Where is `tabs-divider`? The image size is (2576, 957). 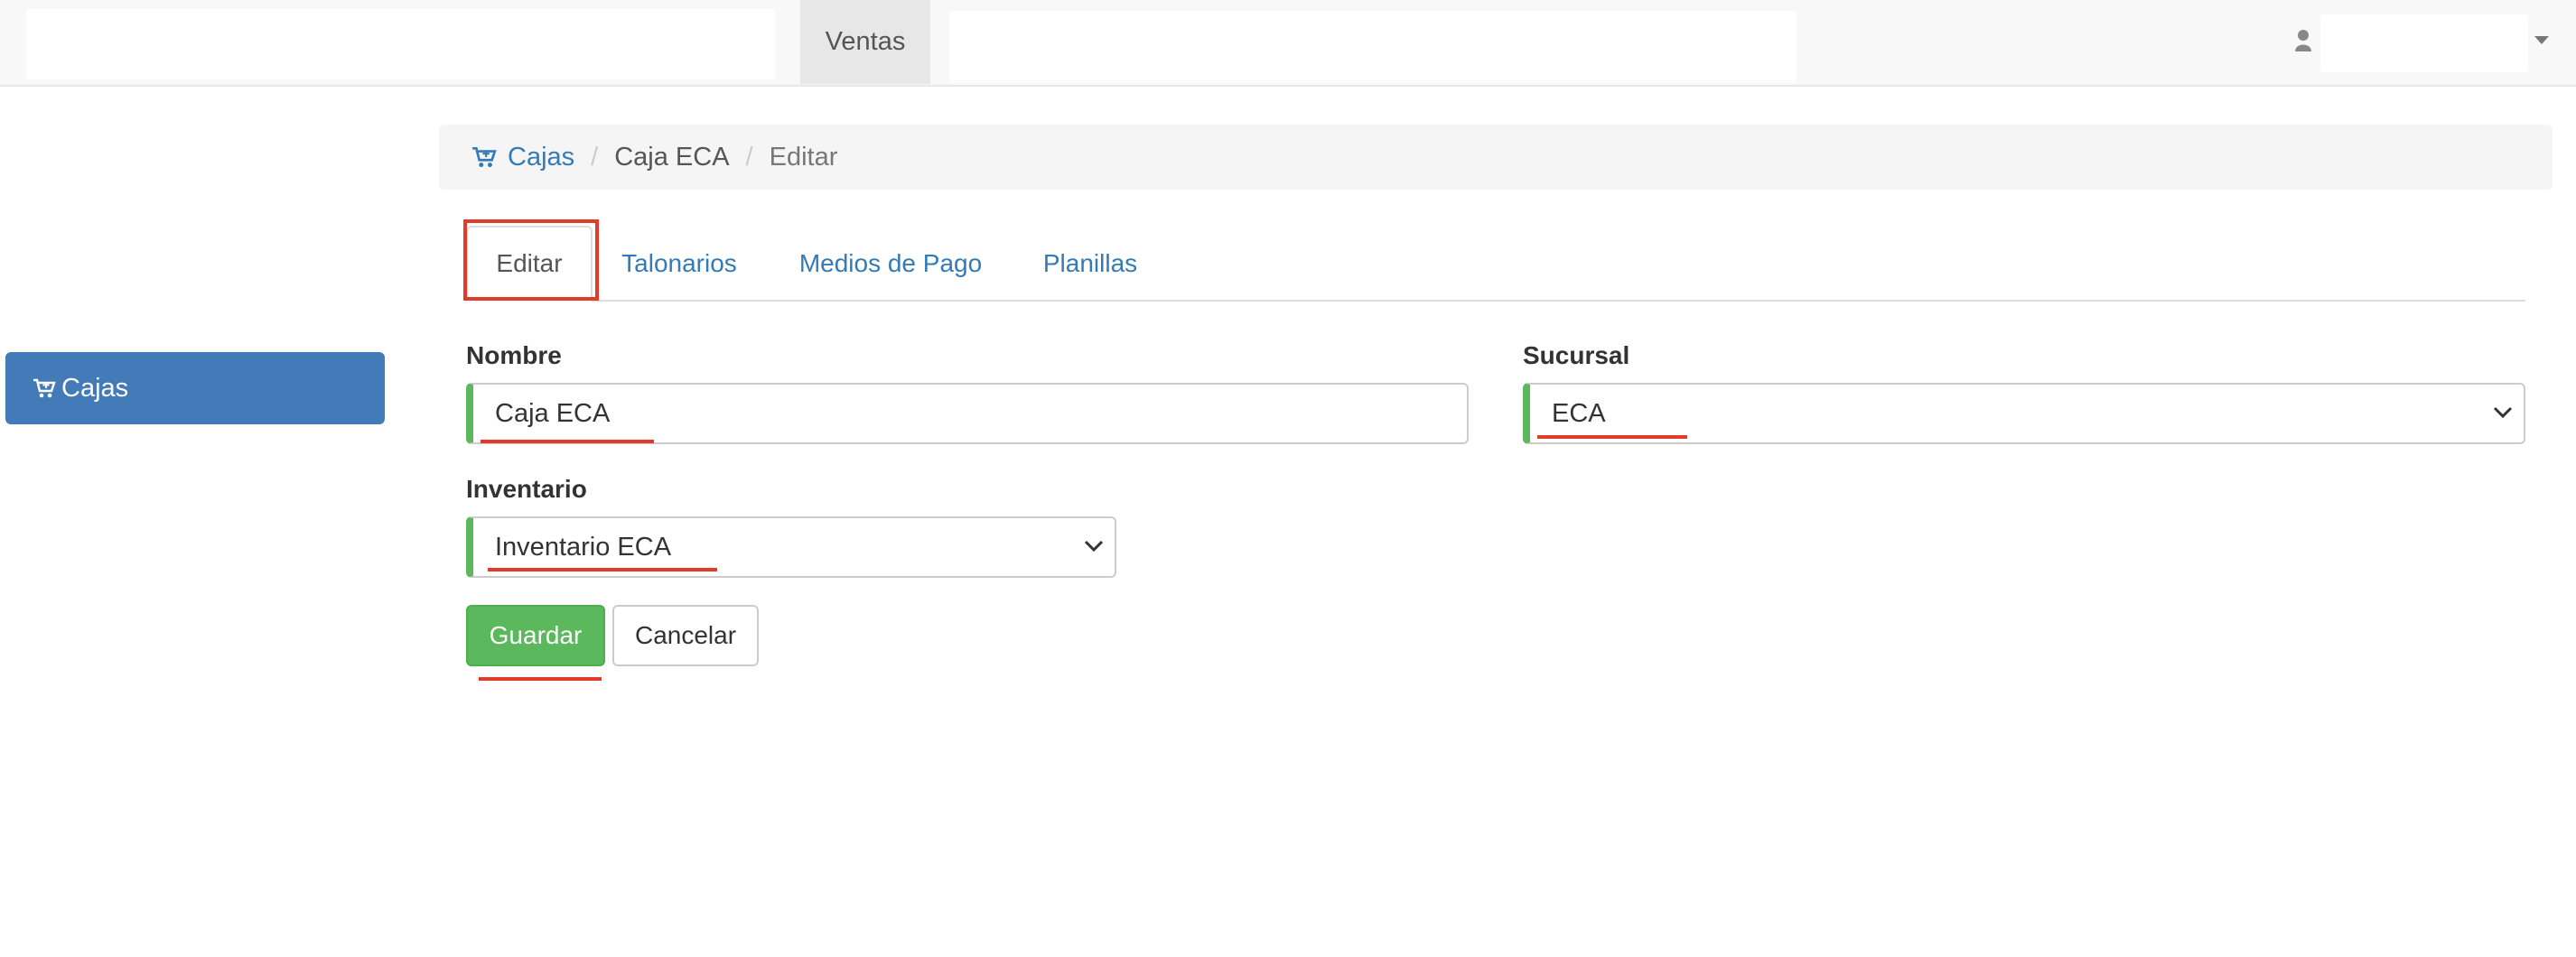 tabs-divider is located at coordinates (1495, 301).